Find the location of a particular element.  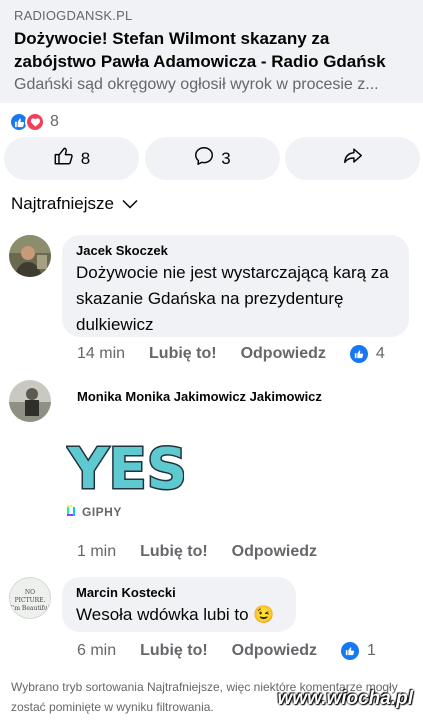

comment-sort-dropdown: Najtrafniejsze is located at coordinates (74, 204).